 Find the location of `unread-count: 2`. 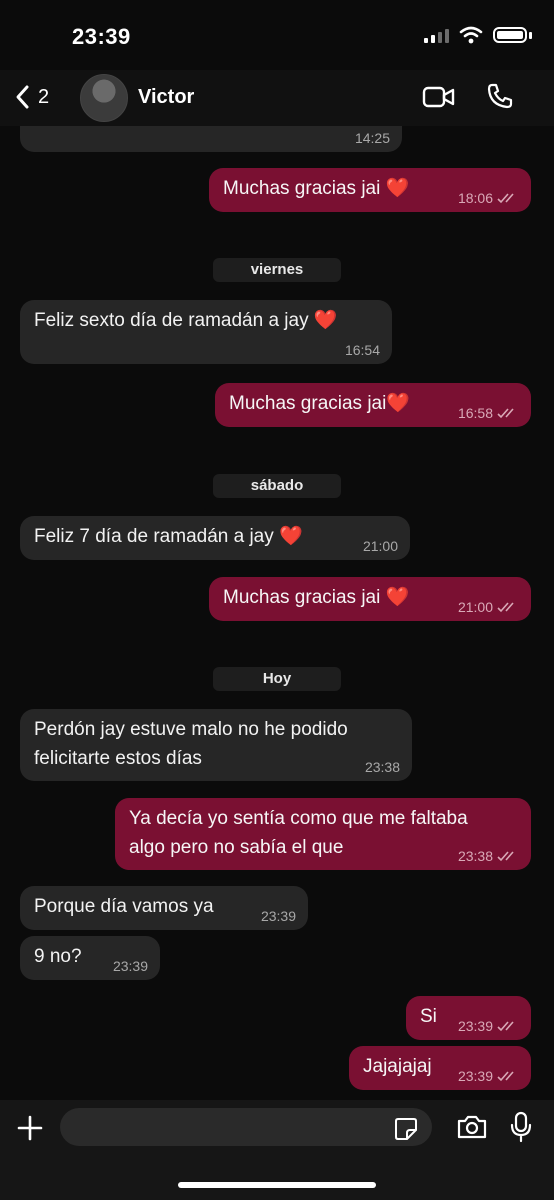

unread-count: 2 is located at coordinates (44, 96).